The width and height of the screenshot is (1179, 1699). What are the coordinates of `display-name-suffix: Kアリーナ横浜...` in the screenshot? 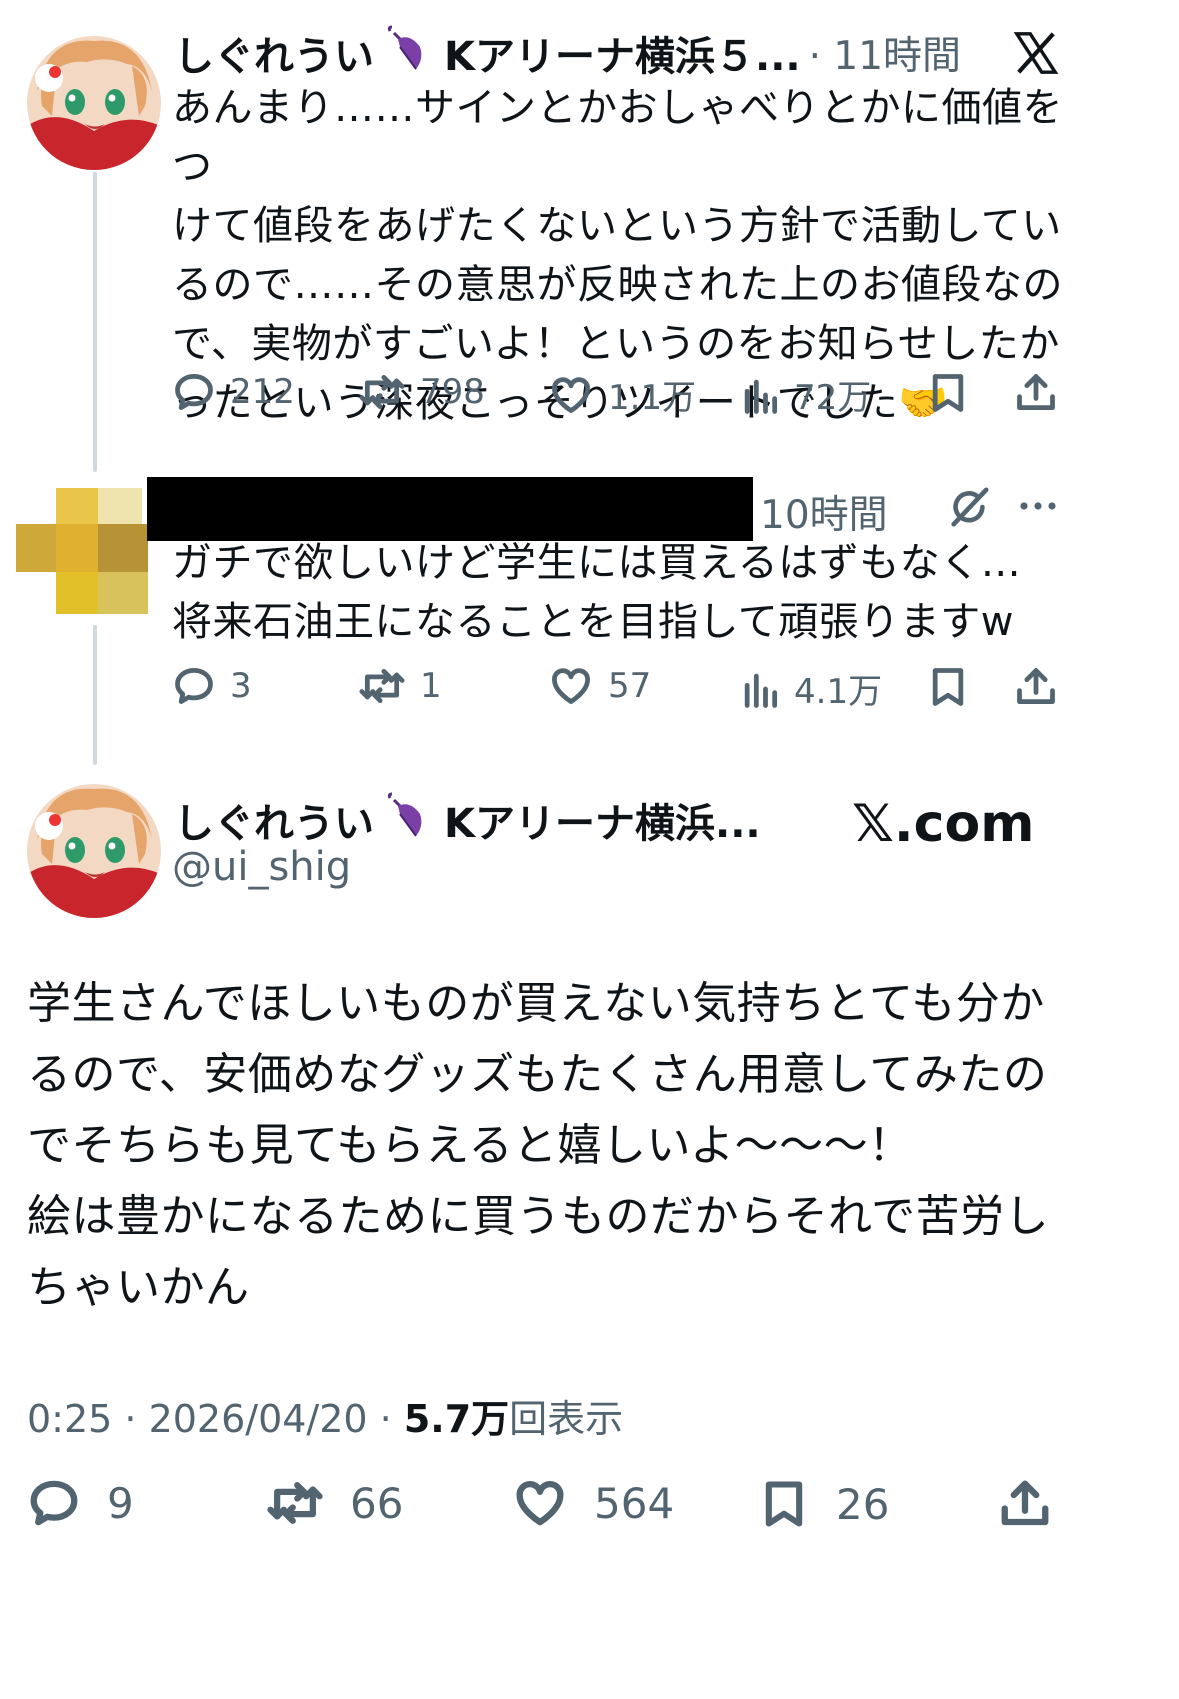 It's located at (602, 824).